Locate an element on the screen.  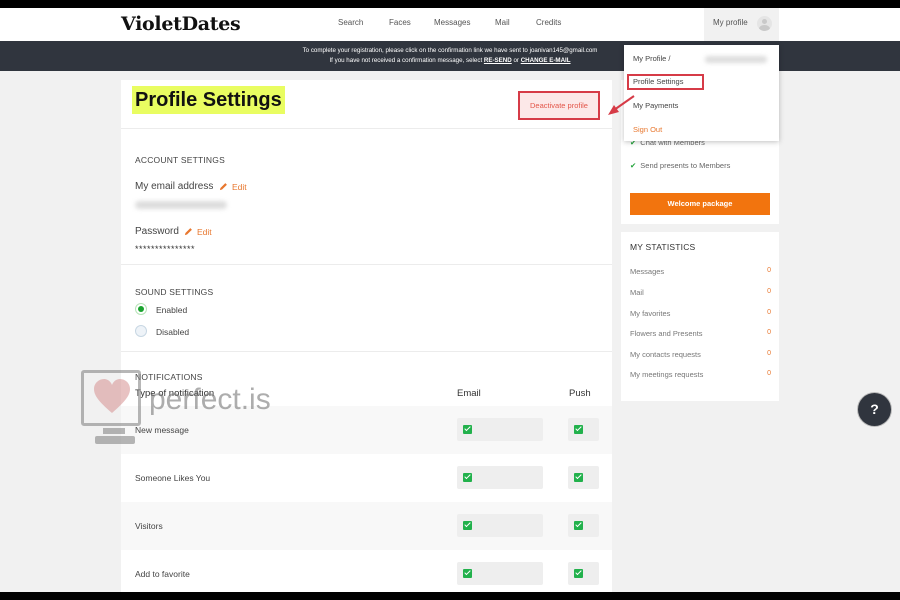
title-highlight: Profile Settings is located at coordinates (208, 100).